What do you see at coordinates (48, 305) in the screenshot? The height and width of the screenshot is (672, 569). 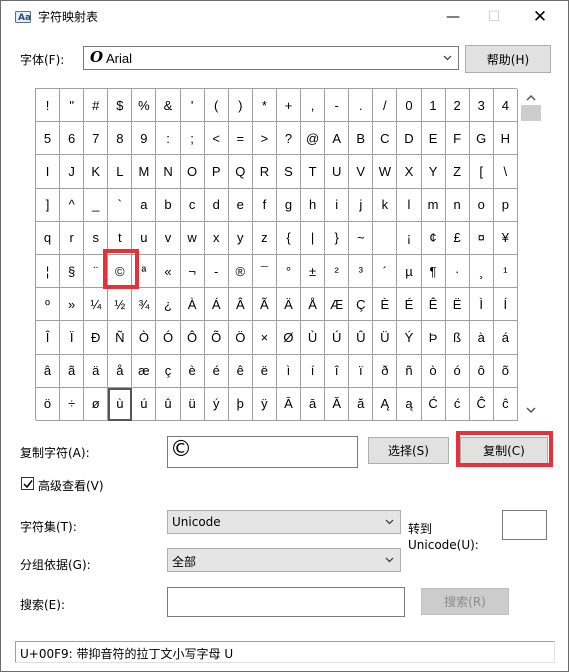 I see `char-cell: º` at bounding box center [48, 305].